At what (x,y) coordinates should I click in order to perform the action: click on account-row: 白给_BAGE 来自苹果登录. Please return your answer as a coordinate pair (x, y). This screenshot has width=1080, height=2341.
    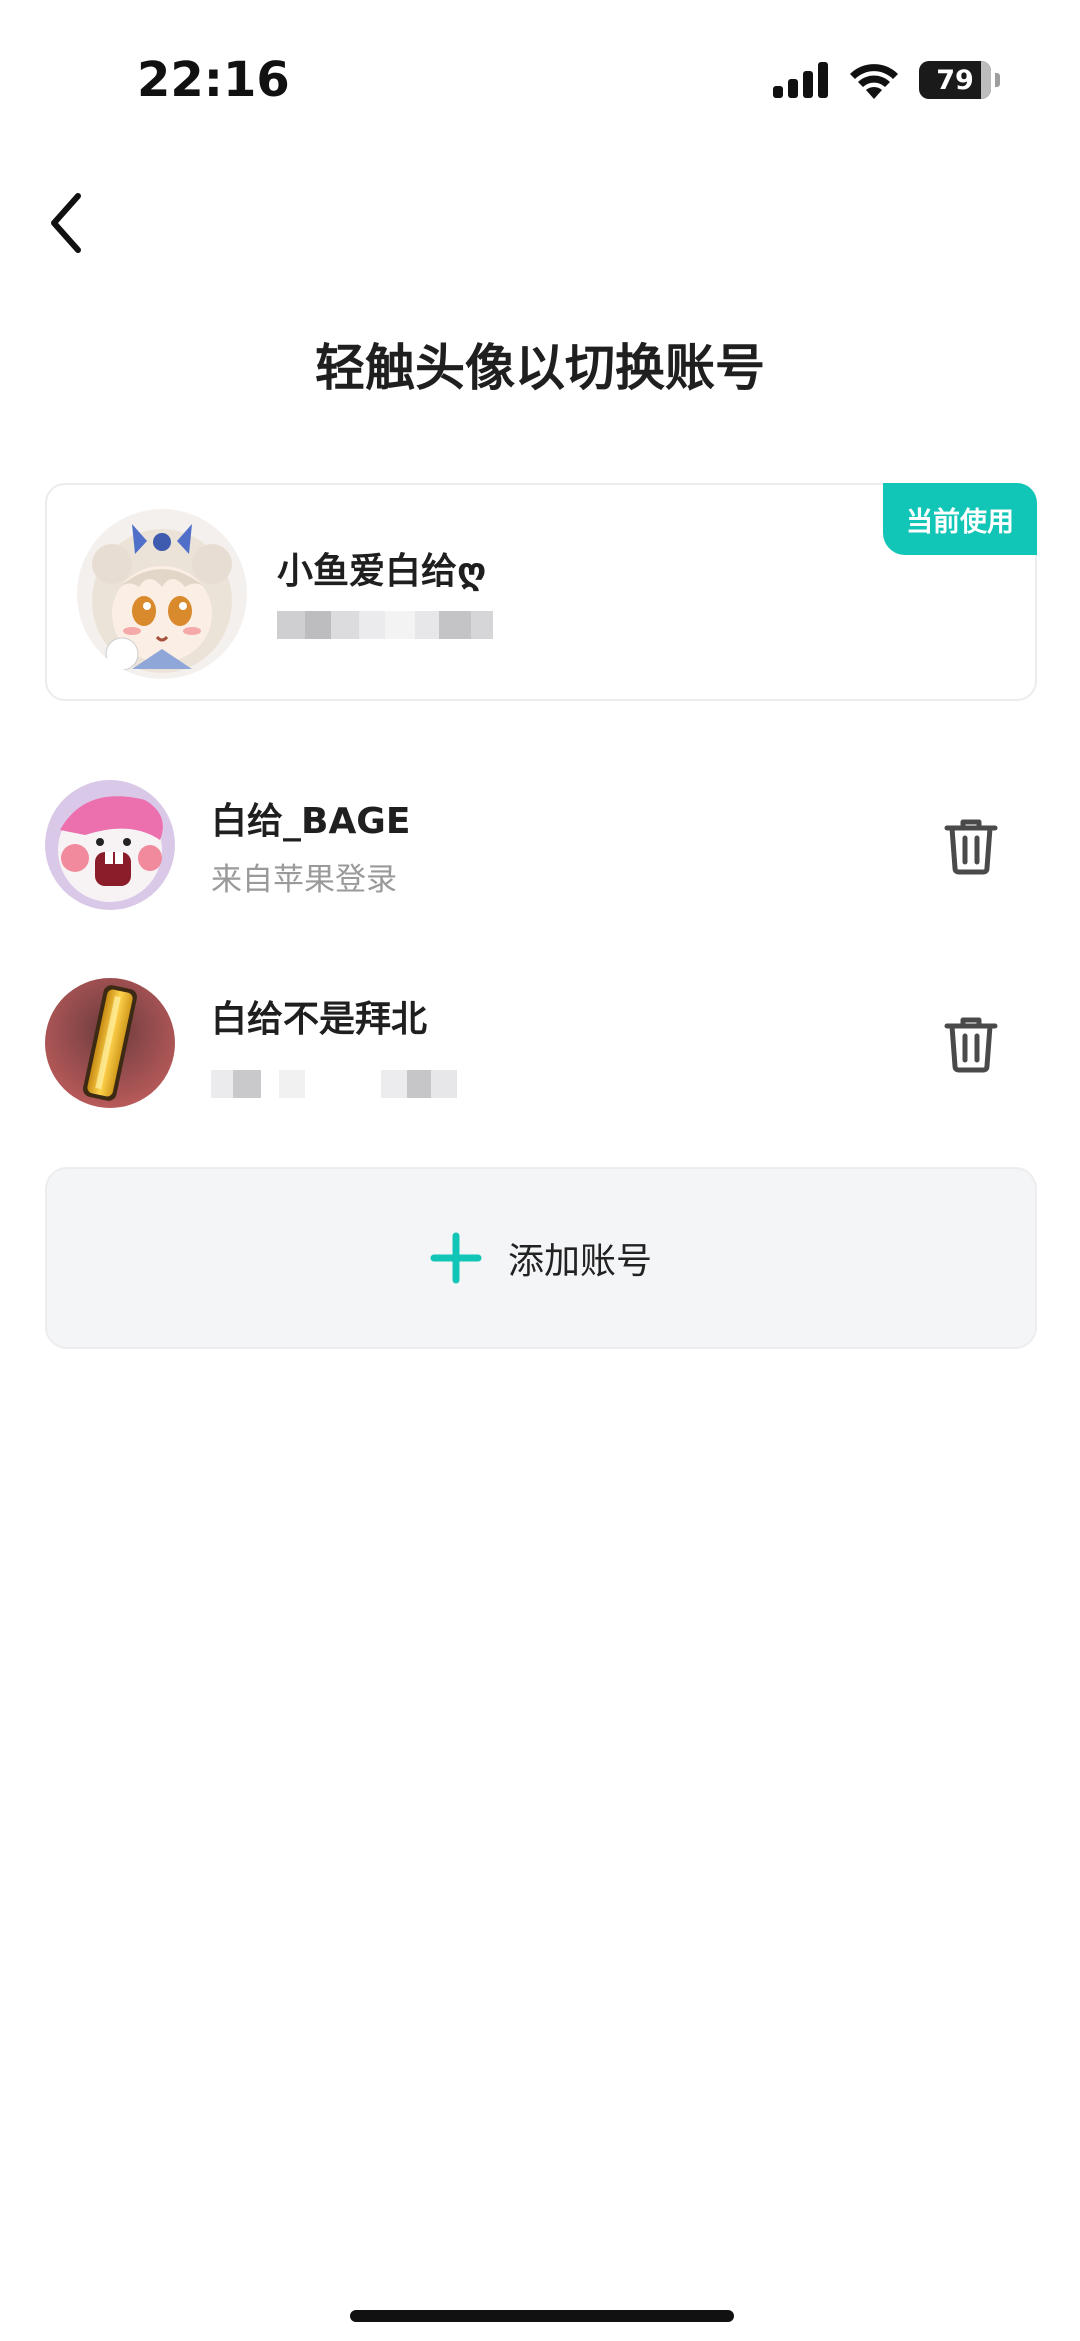
    Looking at the image, I should click on (541, 850).